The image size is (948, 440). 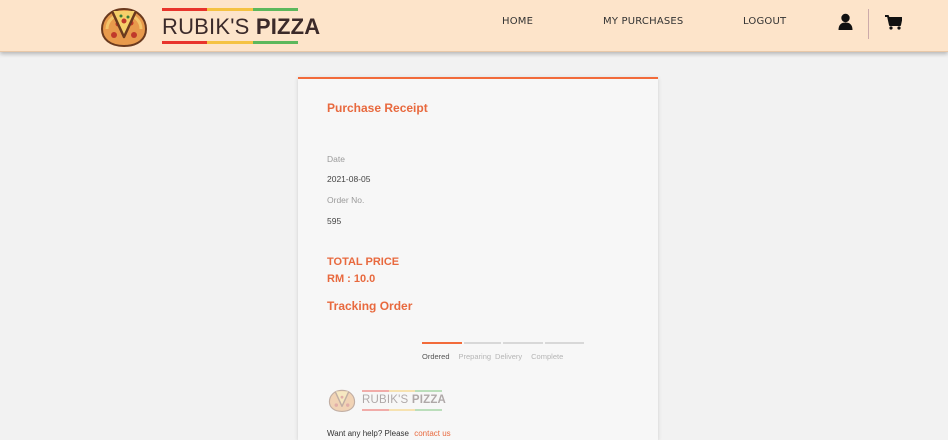 What do you see at coordinates (402, 391) in the screenshot?
I see `footer-logo-stripe-top` at bounding box center [402, 391].